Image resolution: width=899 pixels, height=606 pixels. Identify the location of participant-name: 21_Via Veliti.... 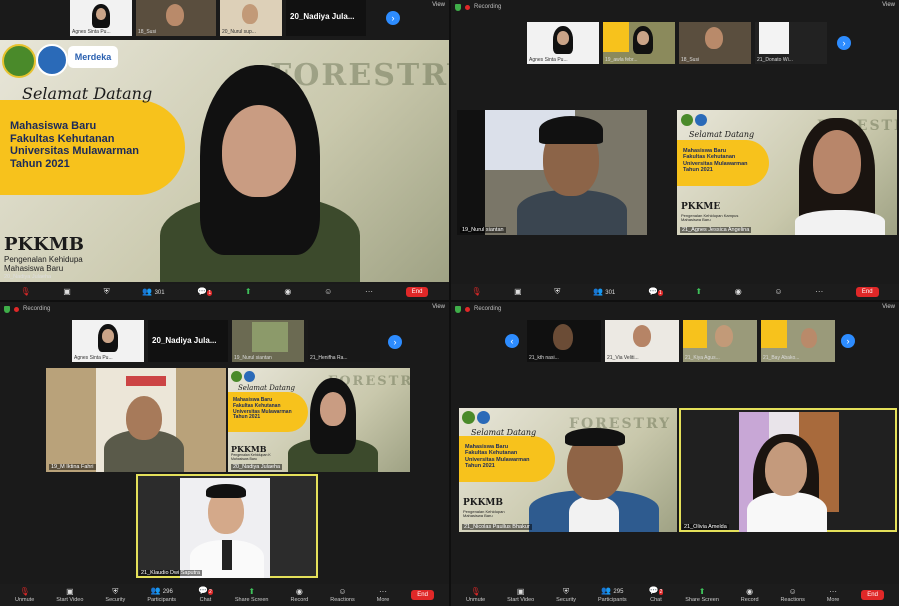
(623, 358).